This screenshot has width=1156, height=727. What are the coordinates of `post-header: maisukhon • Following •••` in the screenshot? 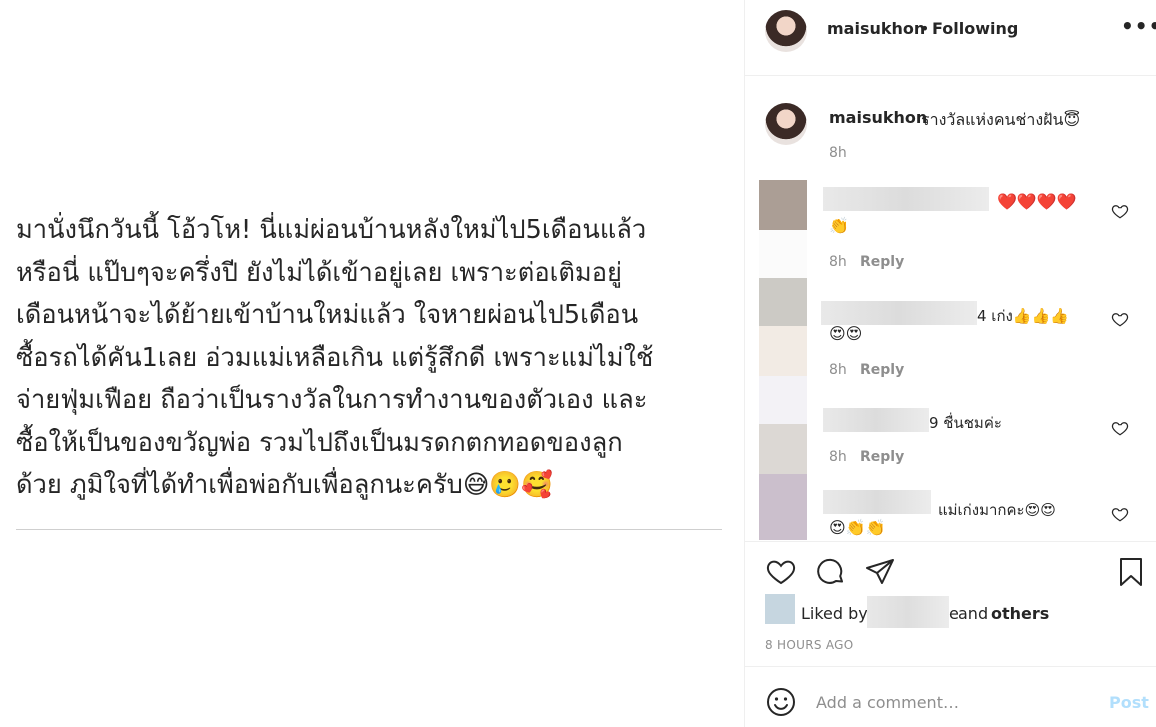 It's located at (950, 38).